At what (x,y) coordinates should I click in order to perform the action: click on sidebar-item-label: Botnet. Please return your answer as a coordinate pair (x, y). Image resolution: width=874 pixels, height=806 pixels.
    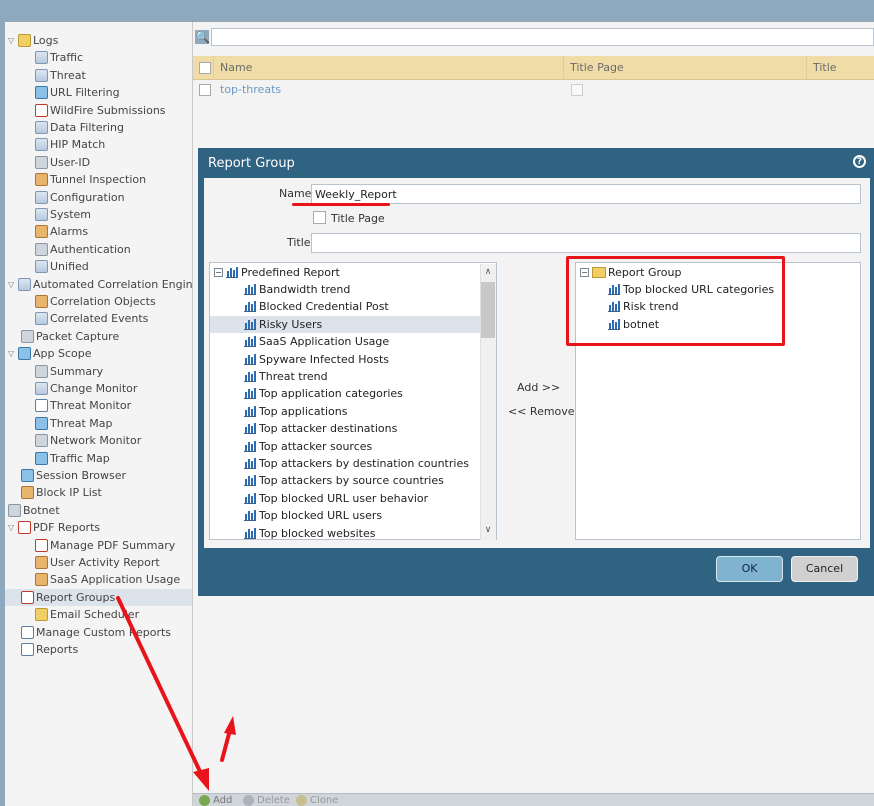
    Looking at the image, I should click on (41, 510).